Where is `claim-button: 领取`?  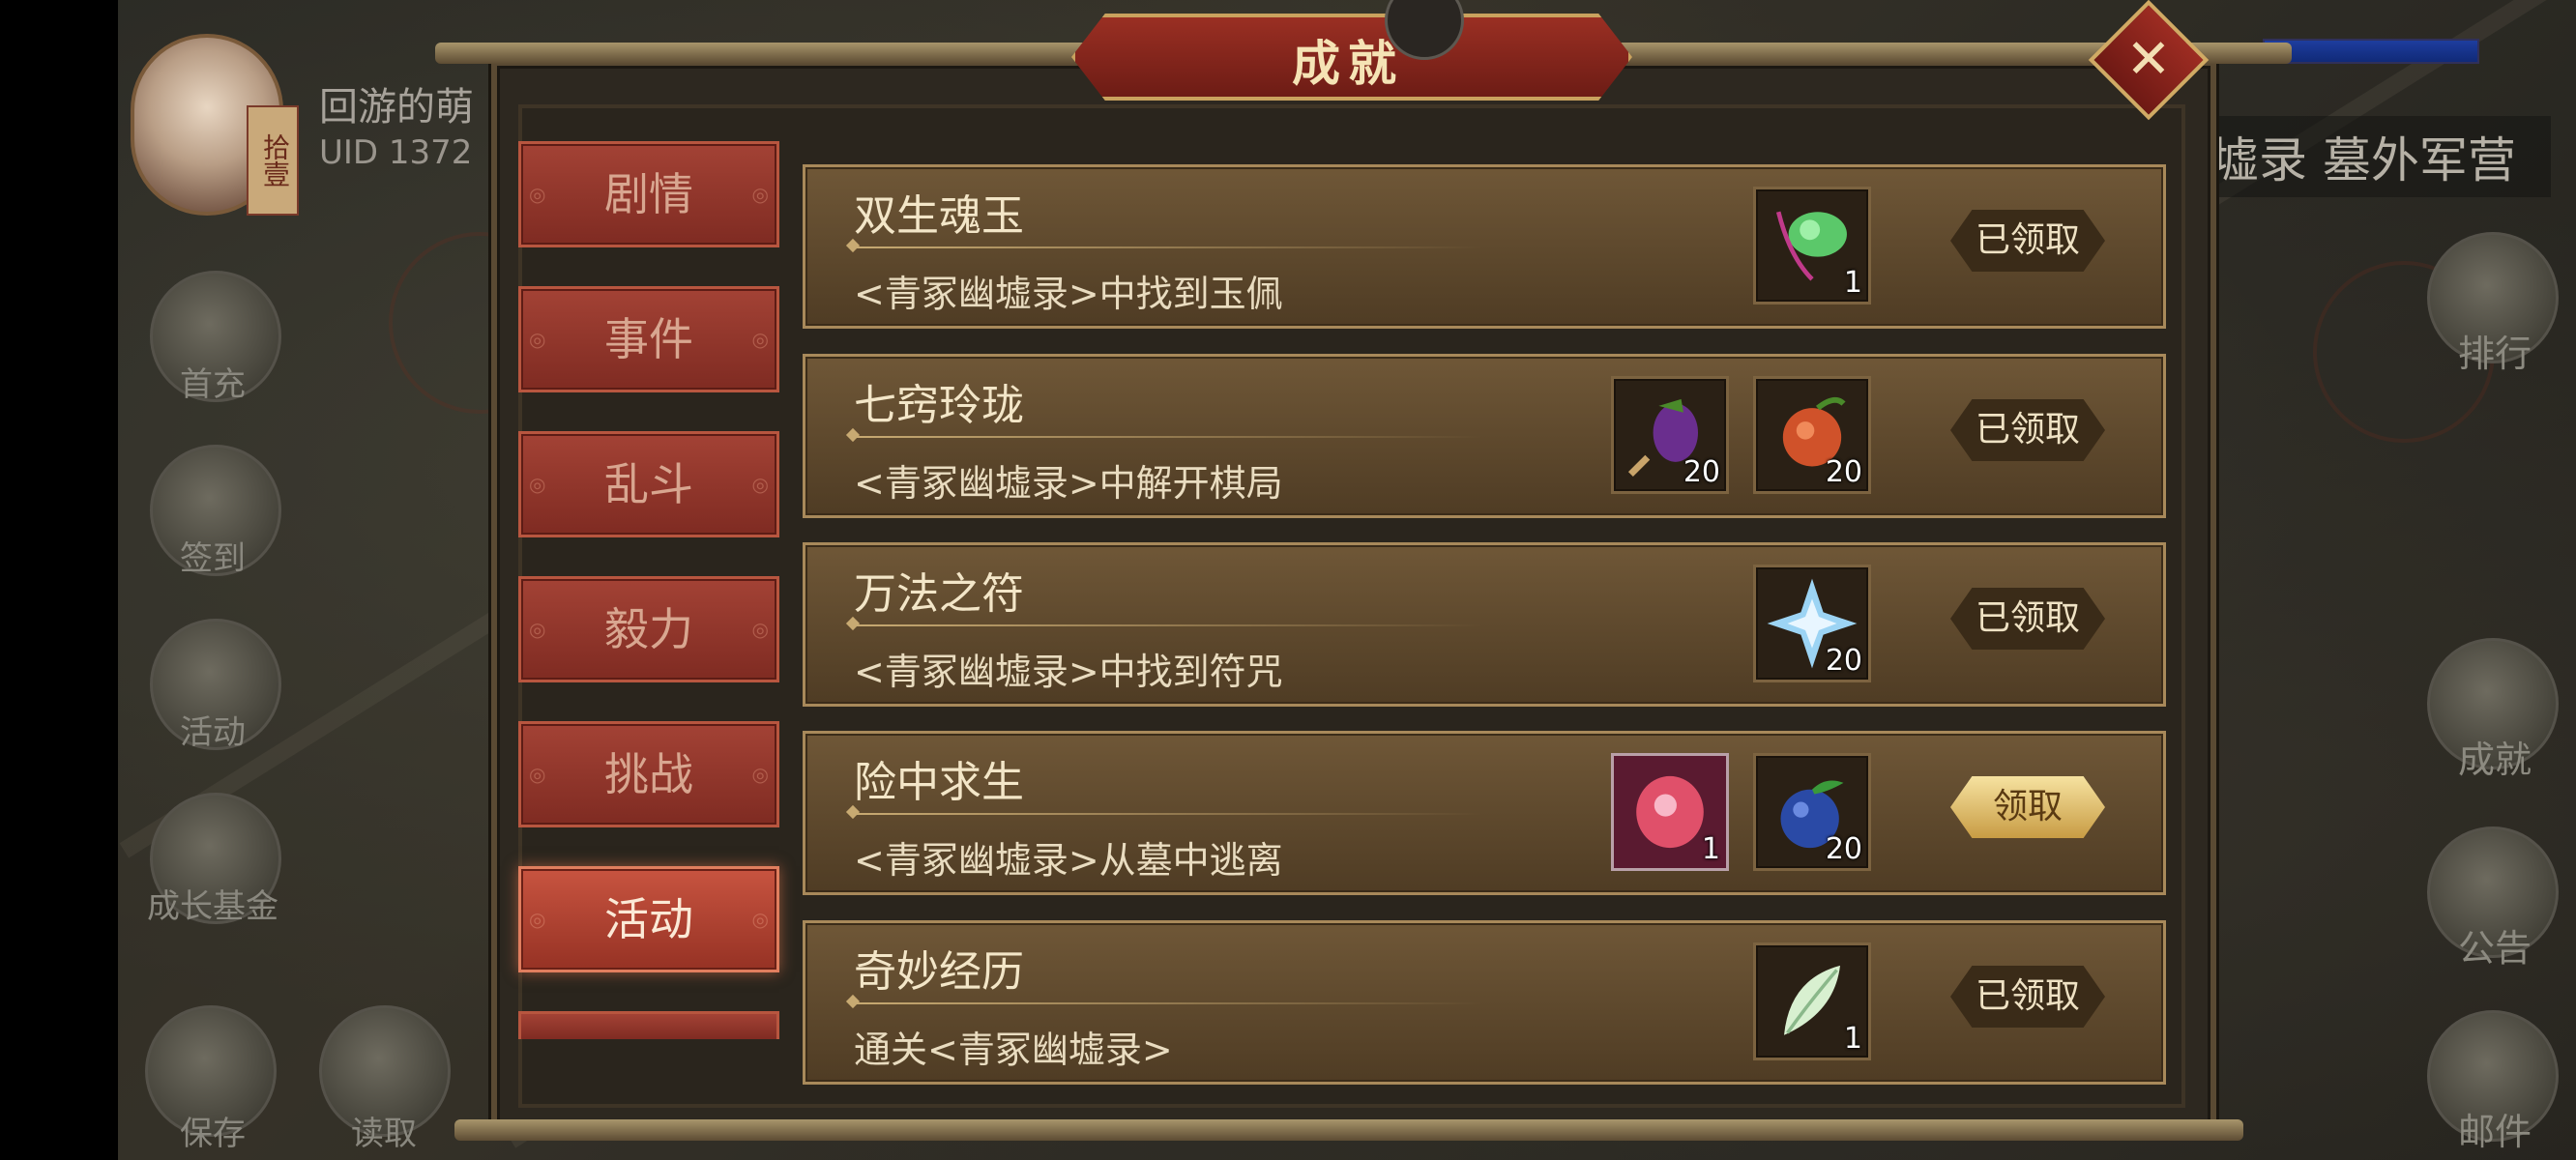 claim-button: 领取 is located at coordinates (2027, 807).